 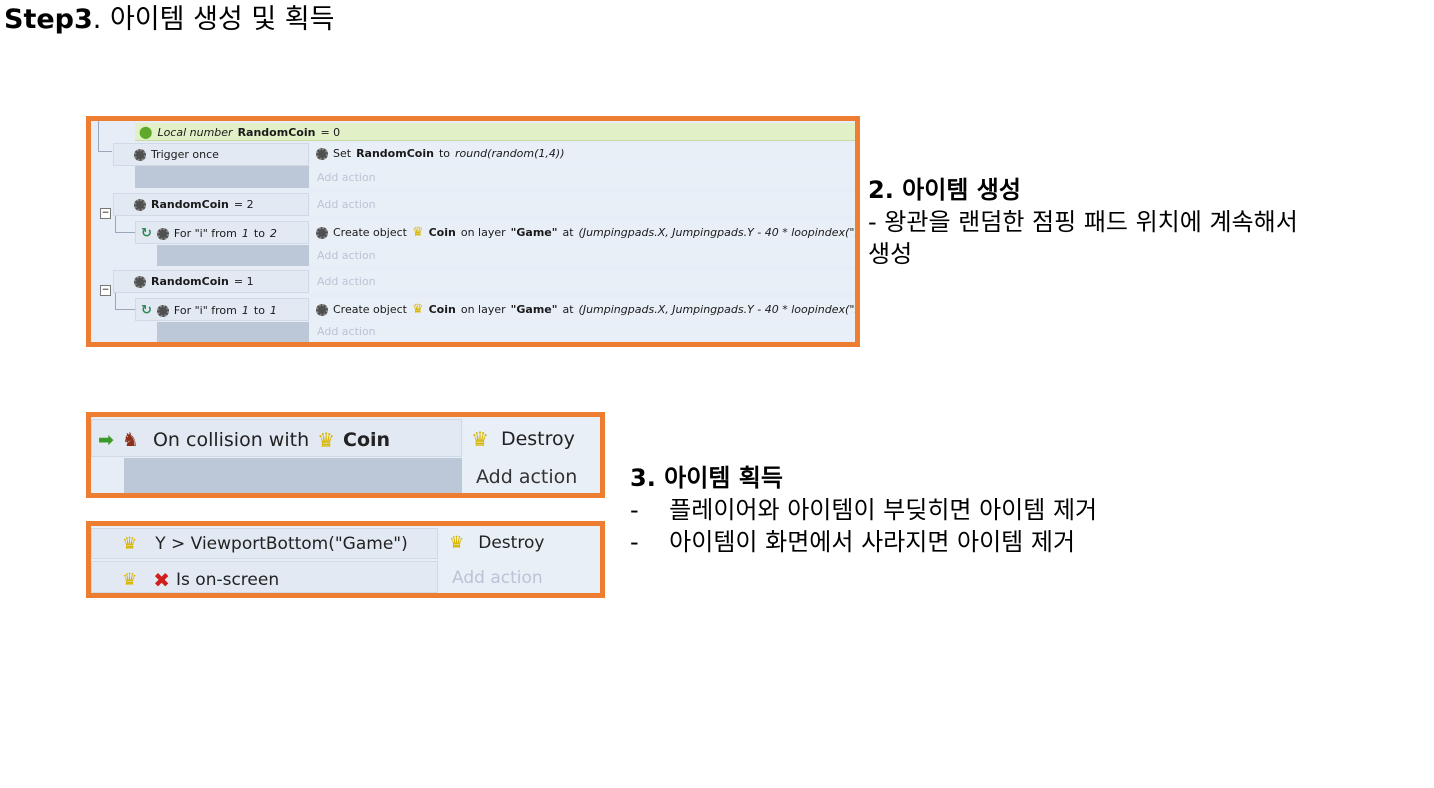 What do you see at coordinates (509, 153) in the screenshot?
I see `set-expr: round(random(1,4))` at bounding box center [509, 153].